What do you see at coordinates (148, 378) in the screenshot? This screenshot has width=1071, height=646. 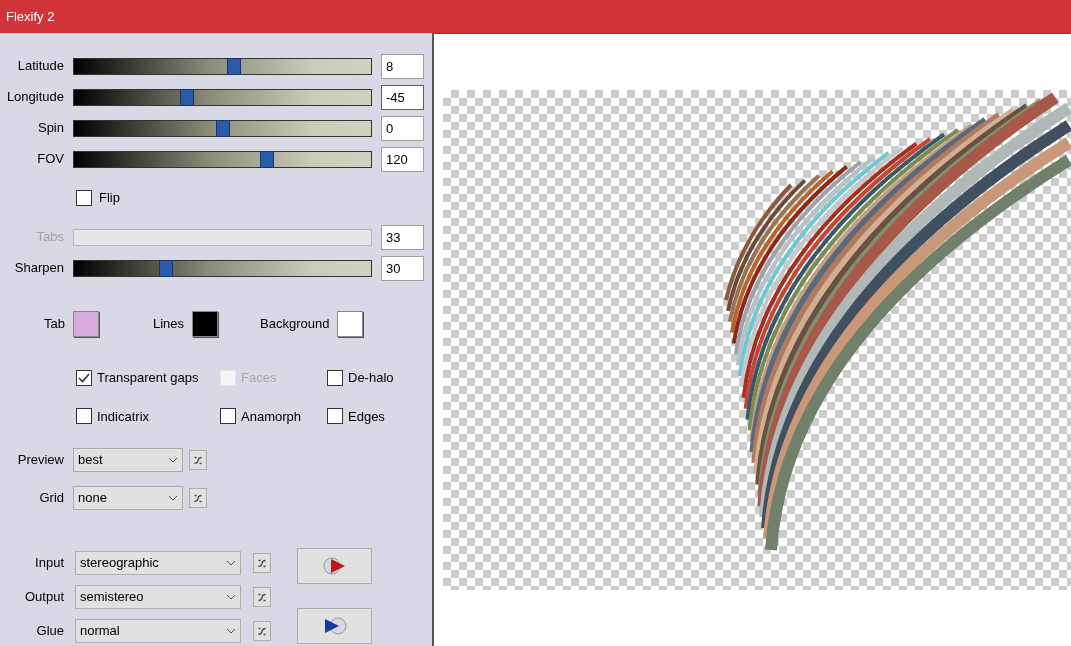 I see `checkbox-label: Transparent gaps` at bounding box center [148, 378].